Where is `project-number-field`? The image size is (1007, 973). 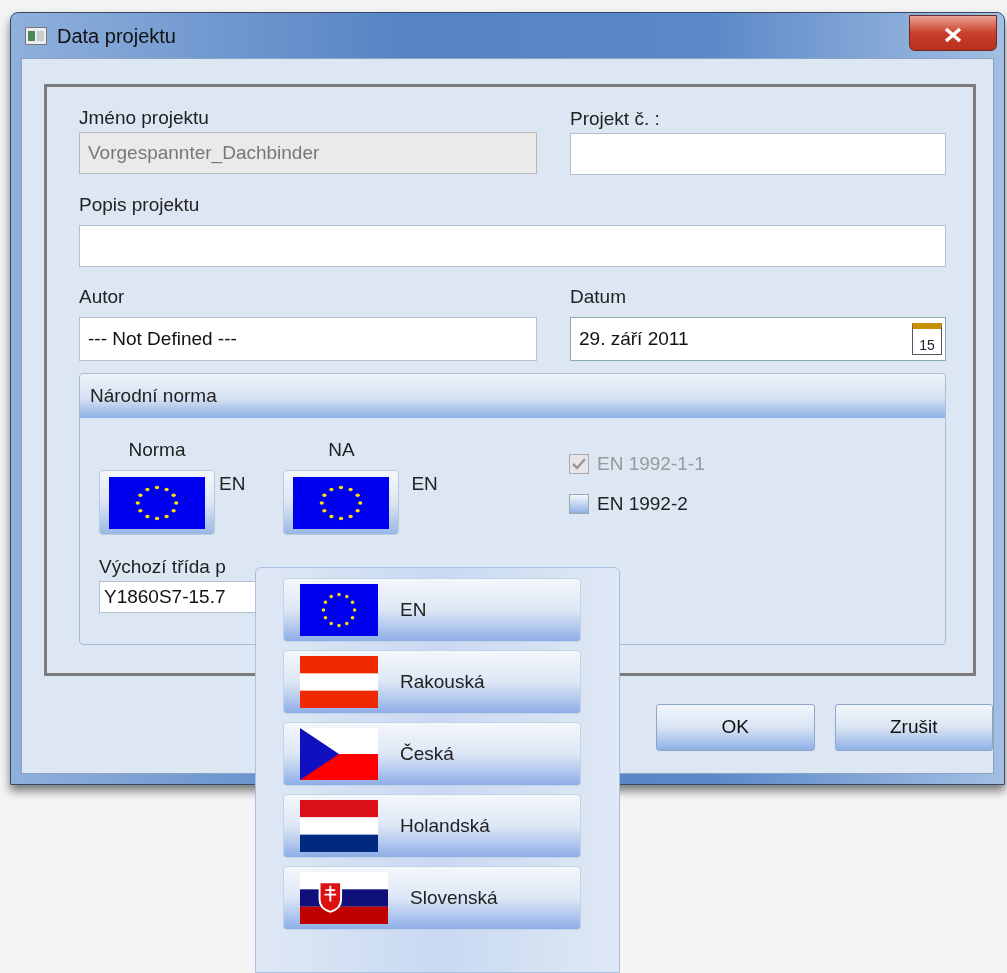
project-number-field is located at coordinates (758, 154).